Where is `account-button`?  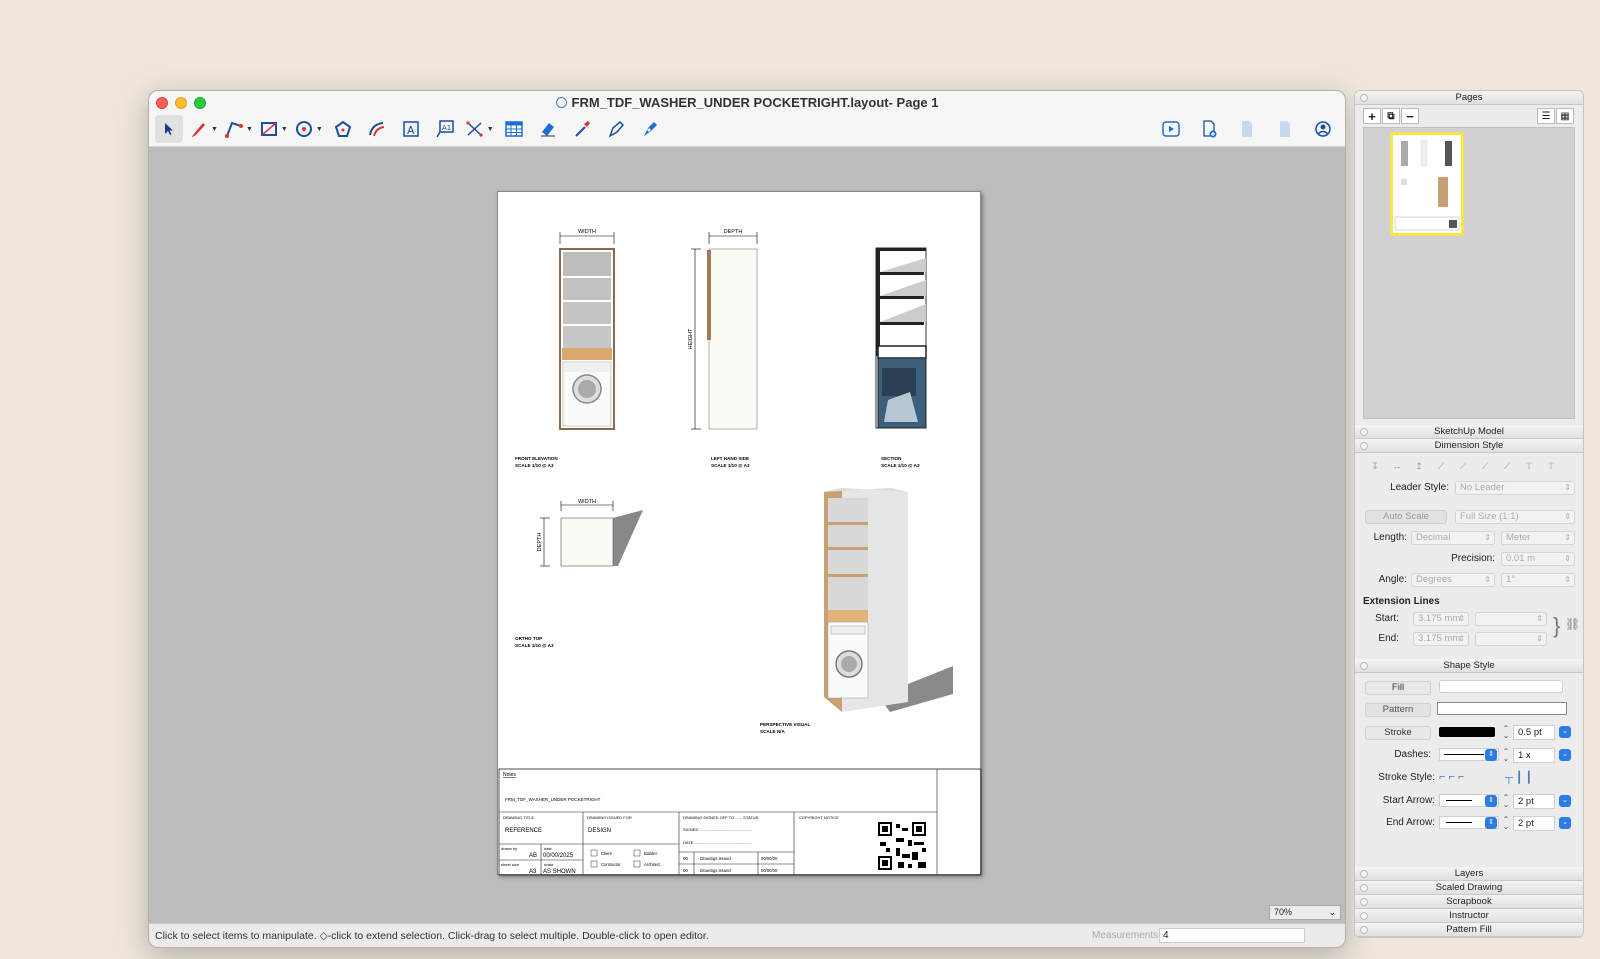 account-button is located at coordinates (1323, 129).